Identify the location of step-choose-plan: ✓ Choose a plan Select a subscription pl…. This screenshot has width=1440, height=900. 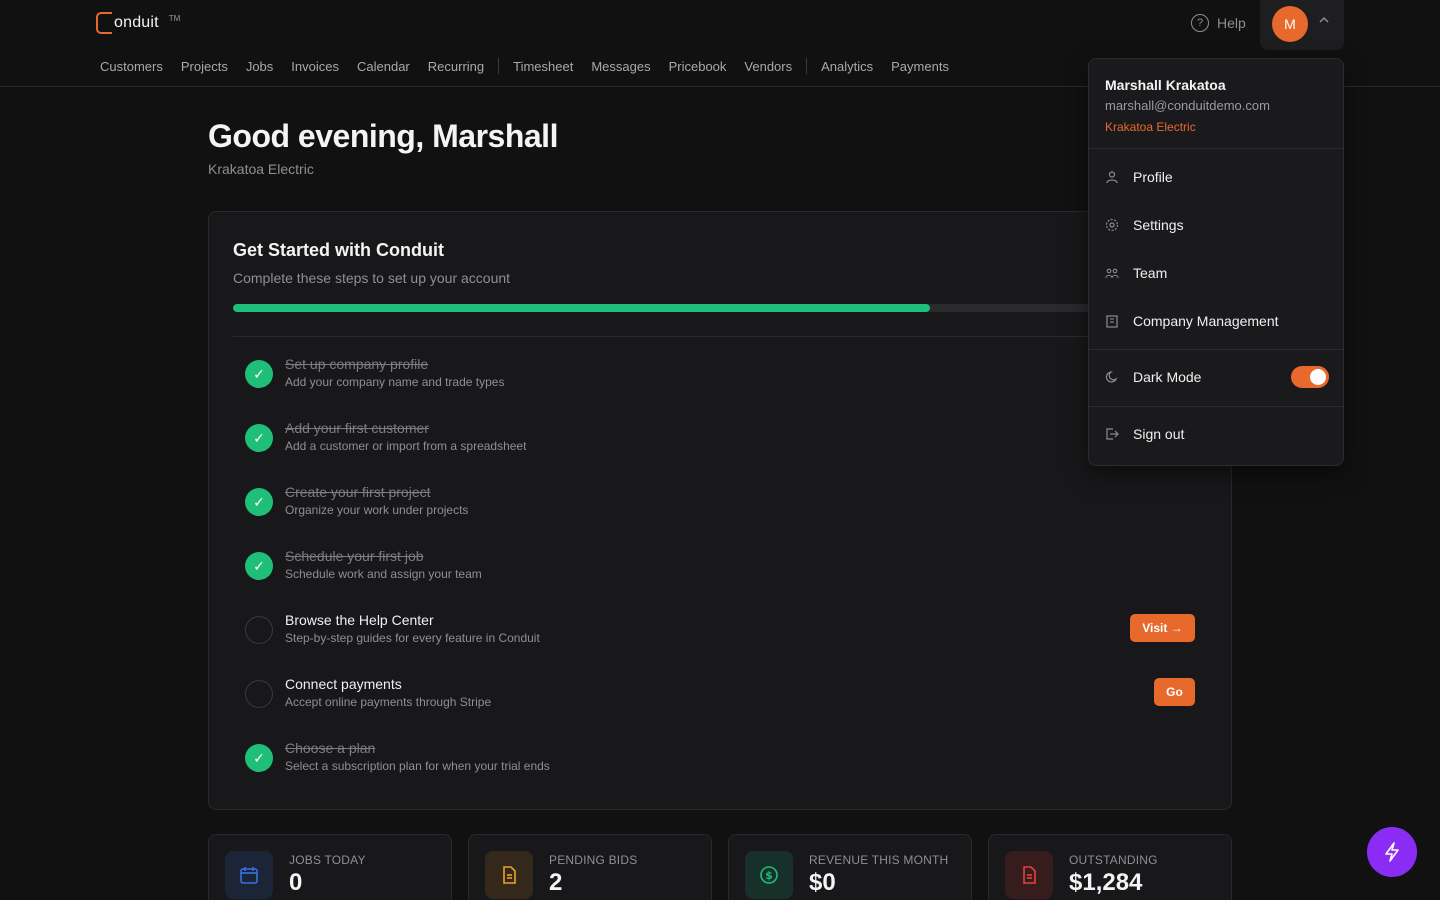
(725, 760).